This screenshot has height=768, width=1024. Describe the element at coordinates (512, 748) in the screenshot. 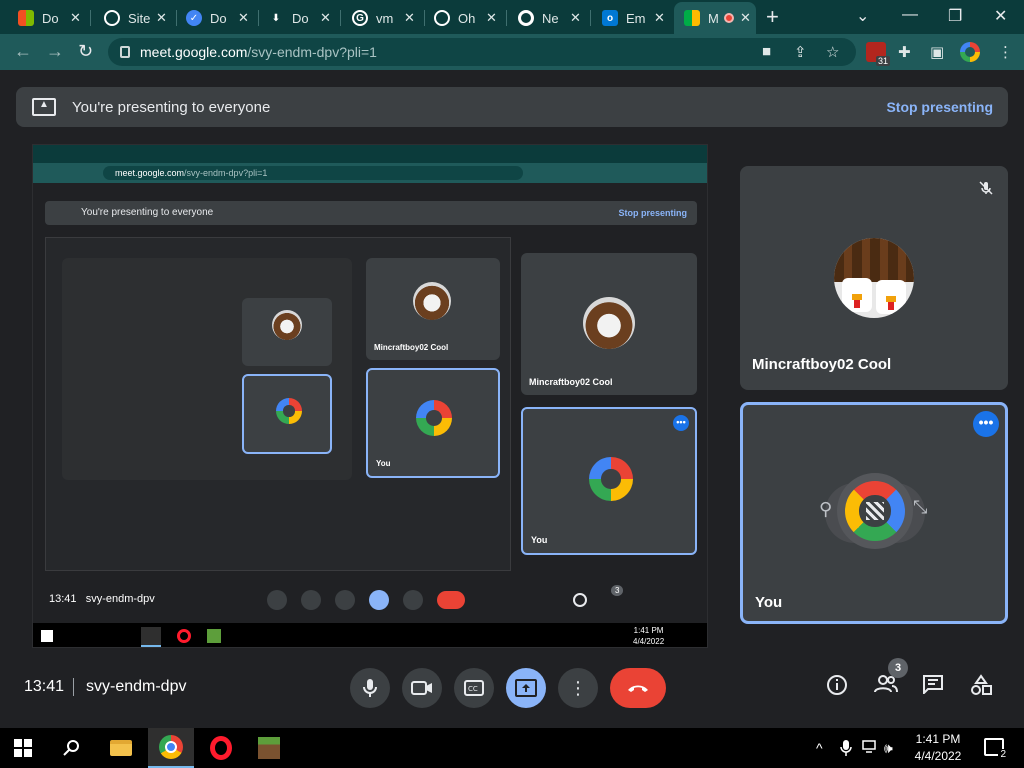

I see `windows-taskbar: ^ 🕪 1:41 PM 4/4/2022 2` at that location.